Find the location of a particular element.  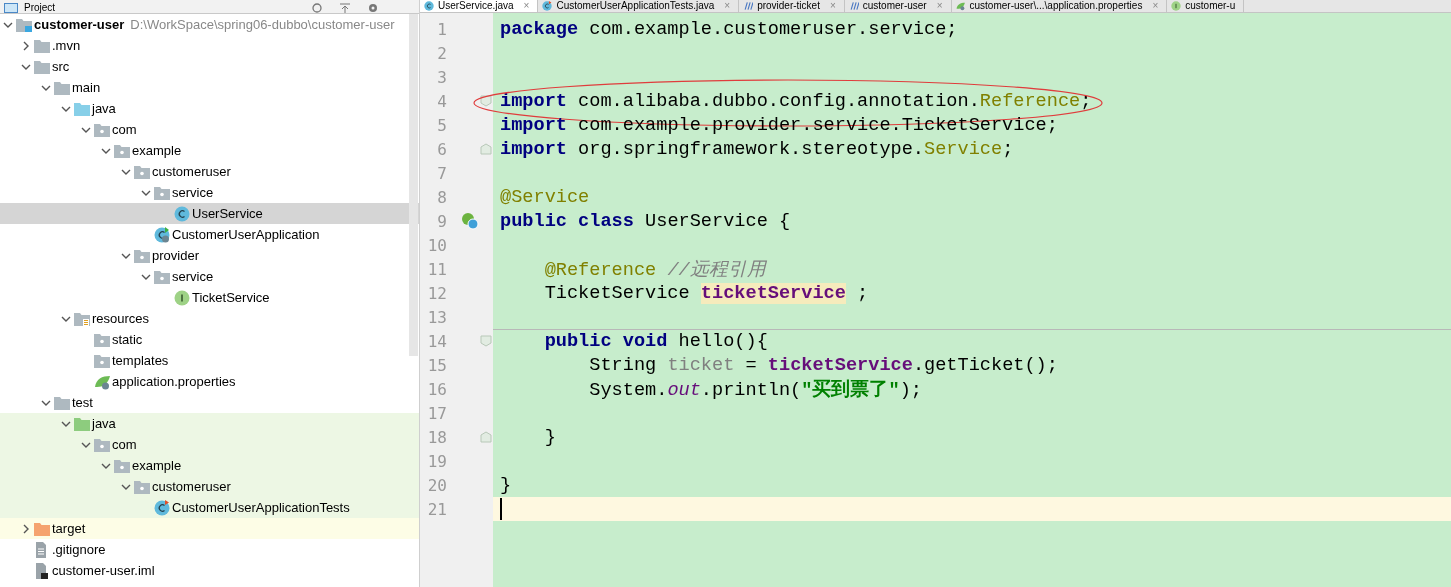

editor-tab: UserService.java × is located at coordinates (479, 6).